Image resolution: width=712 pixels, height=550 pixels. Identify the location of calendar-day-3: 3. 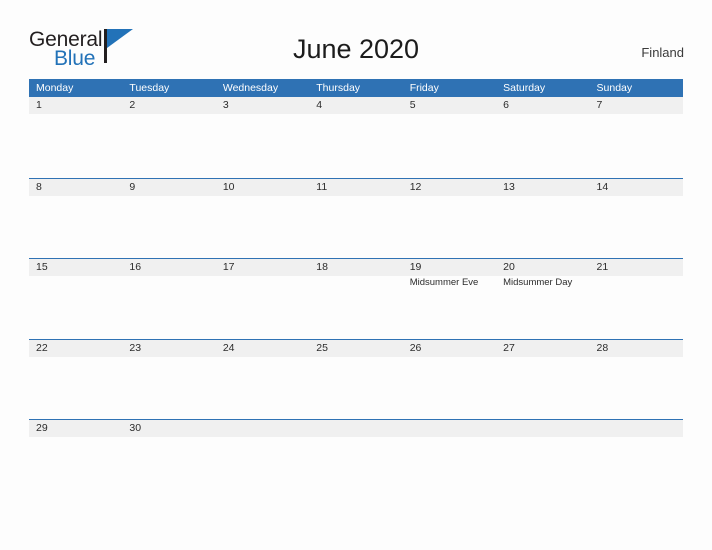
(262, 137).